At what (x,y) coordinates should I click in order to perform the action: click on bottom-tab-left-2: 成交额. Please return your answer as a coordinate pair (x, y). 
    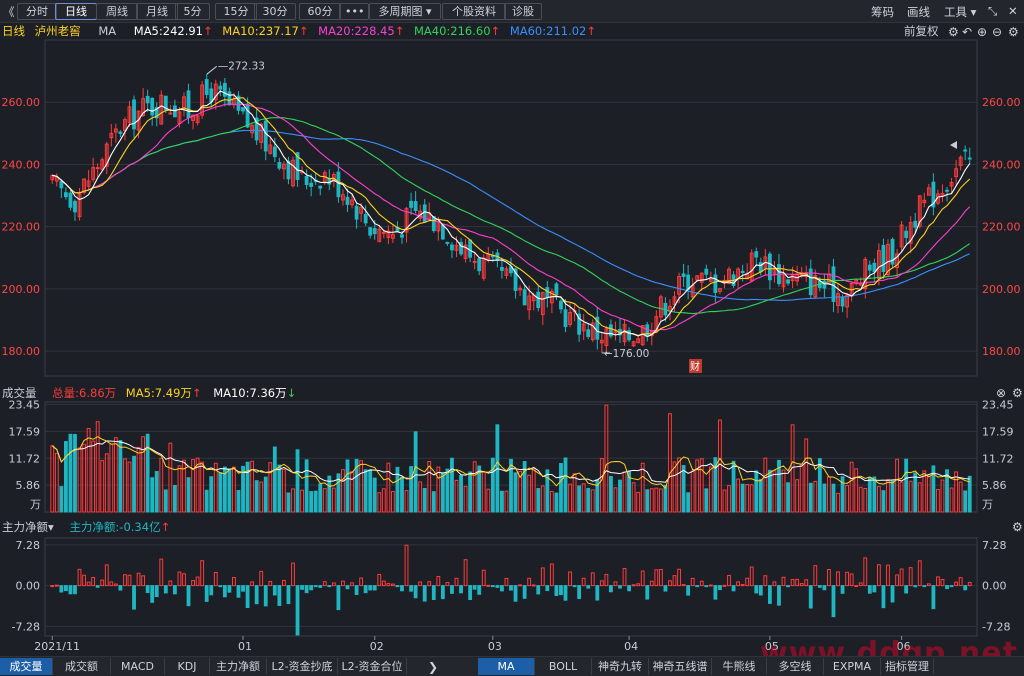
    Looking at the image, I should click on (82, 666).